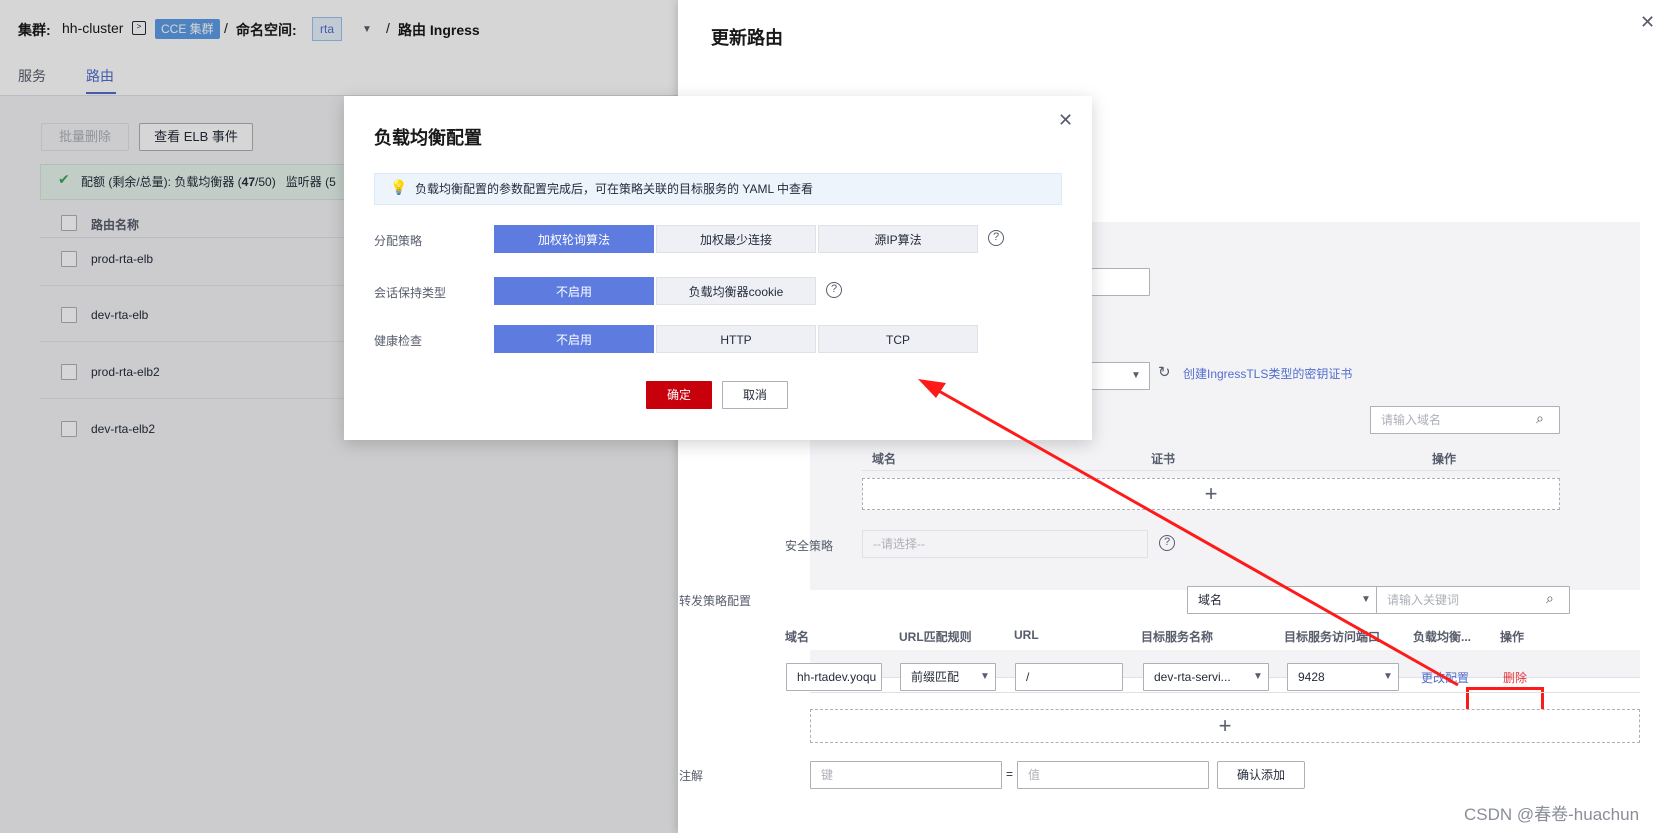  I want to click on session-disabled: 不启用, so click(574, 291).